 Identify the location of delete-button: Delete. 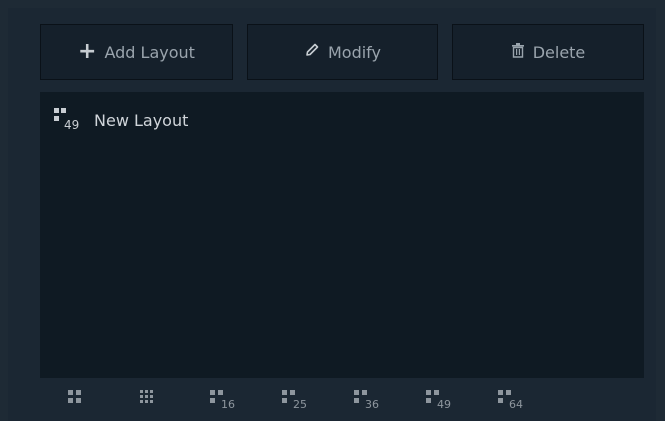
(548, 52).